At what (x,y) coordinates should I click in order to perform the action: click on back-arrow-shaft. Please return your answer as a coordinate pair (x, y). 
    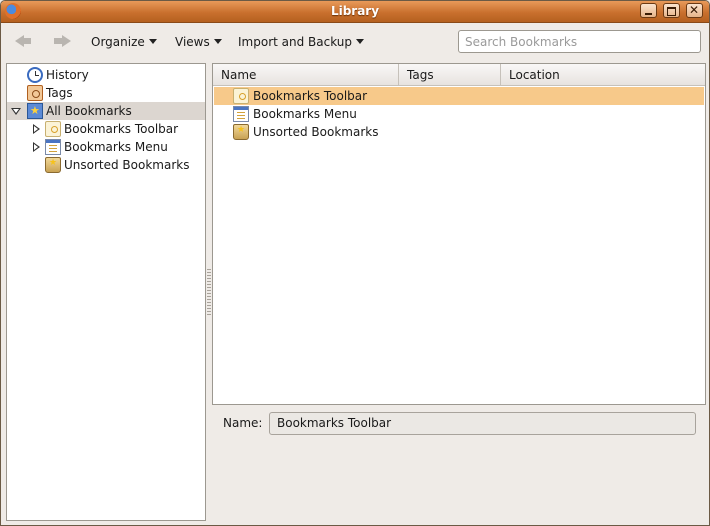
    Looking at the image, I should click on (27, 41).